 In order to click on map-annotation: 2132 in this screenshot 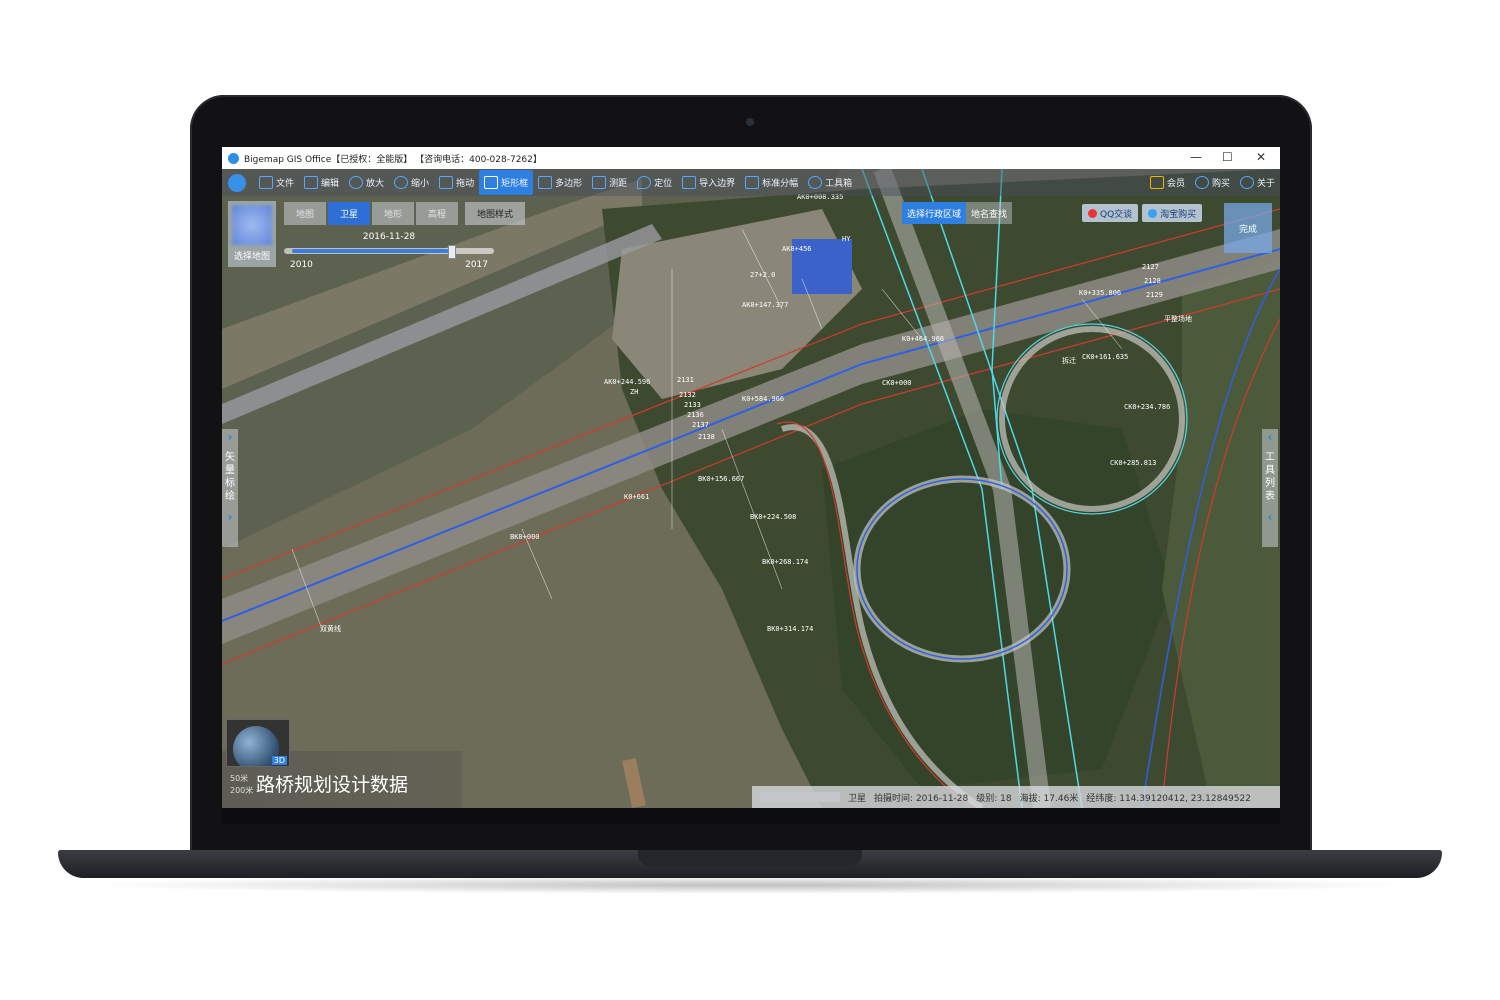, I will do `click(687, 395)`.